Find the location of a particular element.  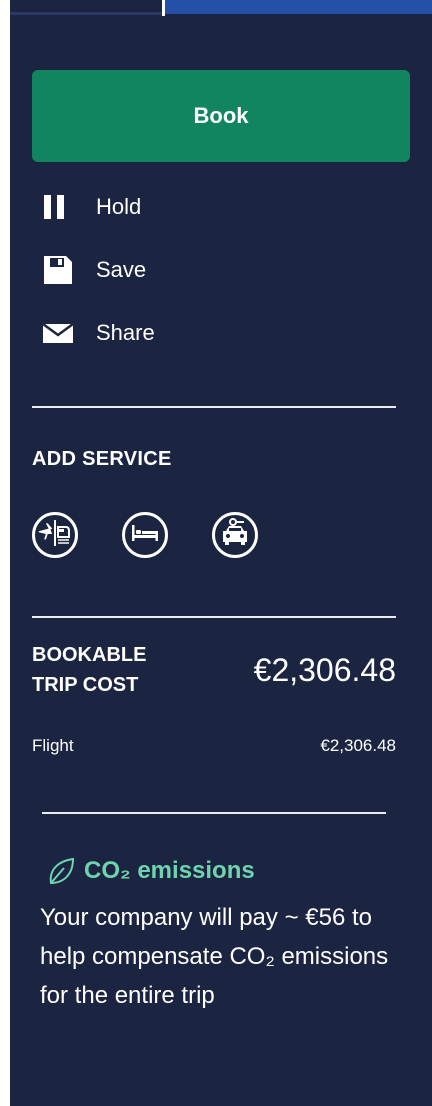

leaf-icon is located at coordinates (61, 871).